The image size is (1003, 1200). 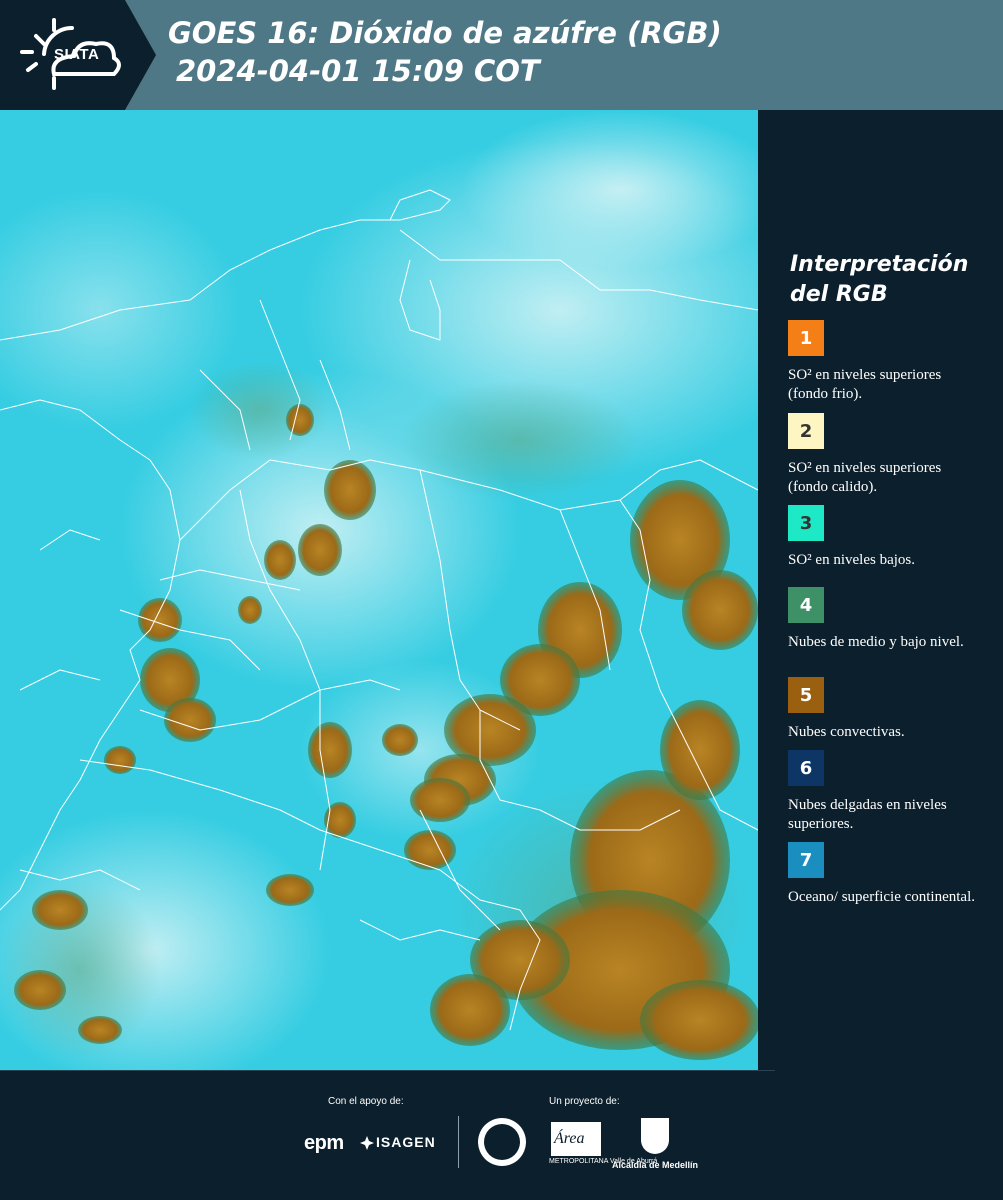 I want to click on legend-swatch: 4, so click(x=806, y=605).